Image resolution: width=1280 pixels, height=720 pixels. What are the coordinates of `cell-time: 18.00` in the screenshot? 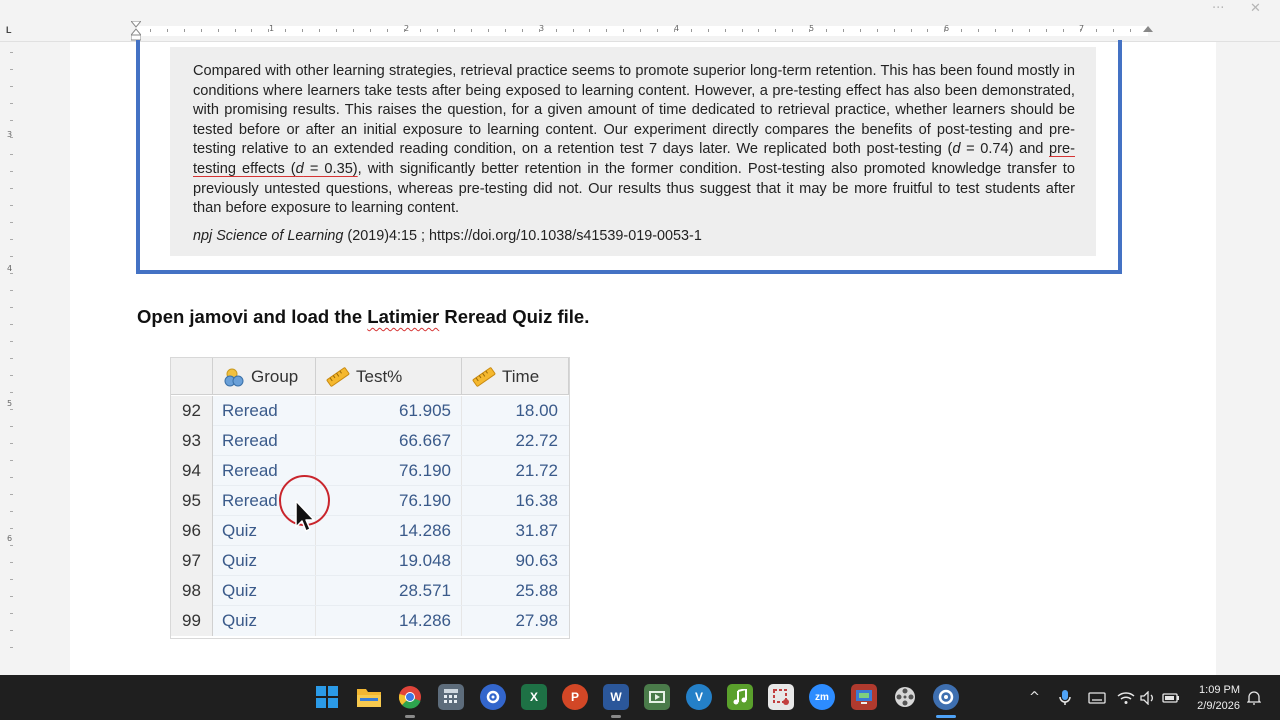 It's located at (515, 411).